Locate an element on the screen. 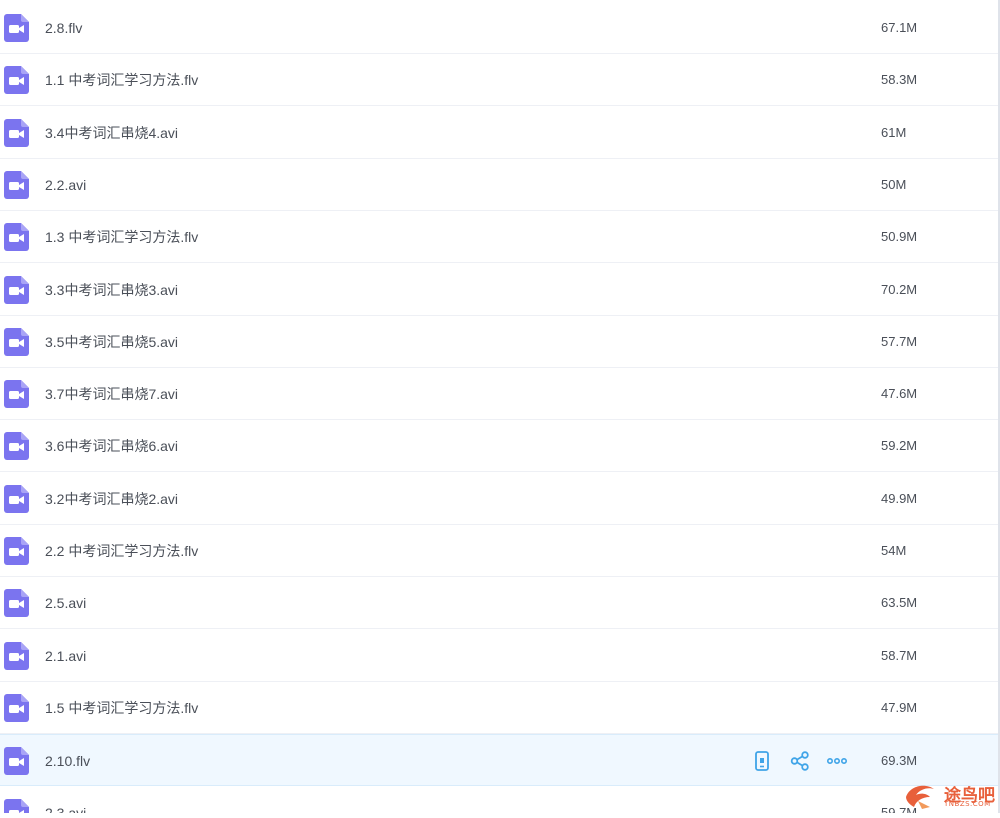  file-name: 3.4中考词汇串烧4.avi is located at coordinates (111, 133).